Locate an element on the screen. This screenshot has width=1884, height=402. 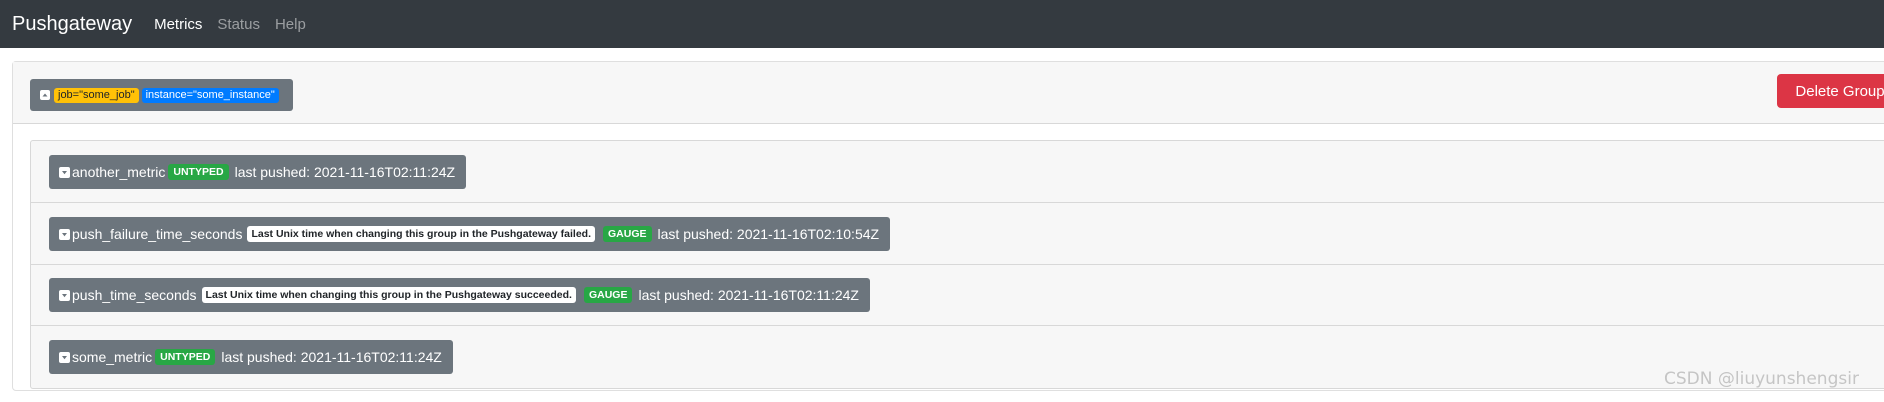
job-label-badge: job="some_job" is located at coordinates (96, 95).